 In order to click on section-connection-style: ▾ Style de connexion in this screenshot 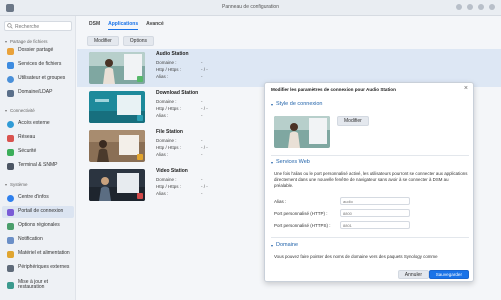, I will do `click(297, 104)`.